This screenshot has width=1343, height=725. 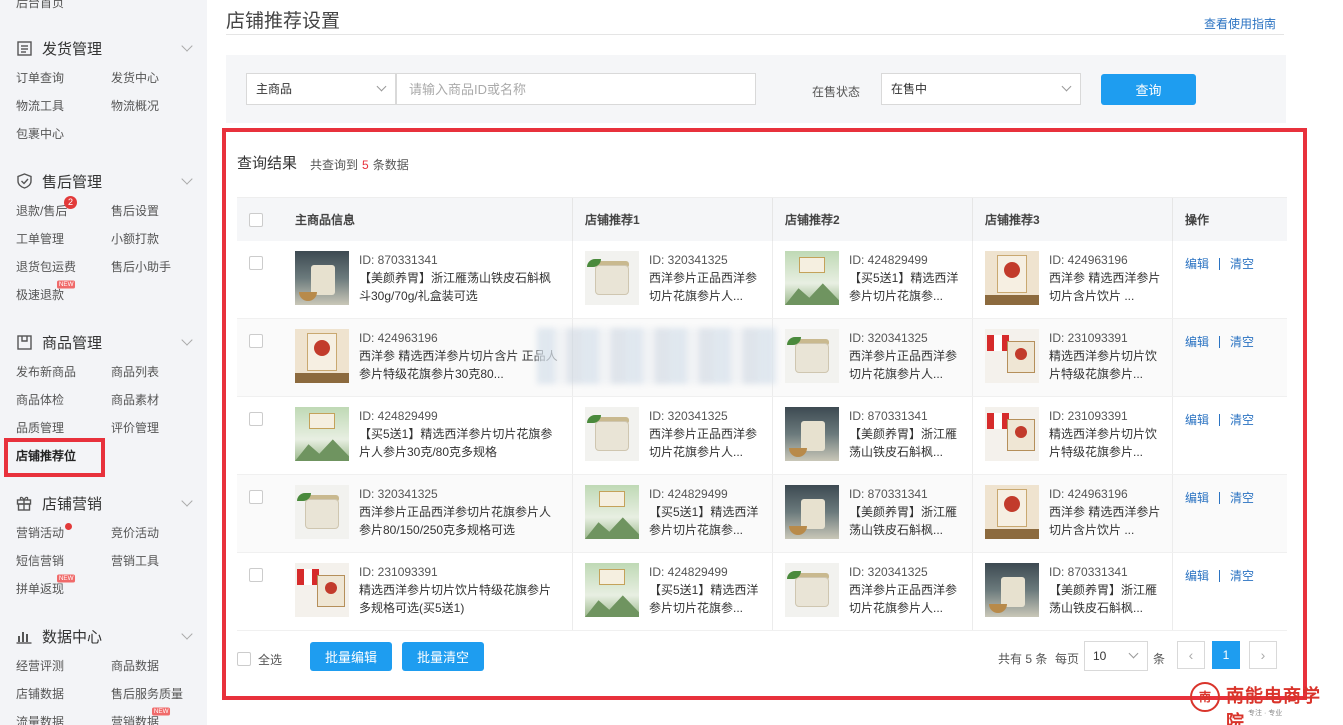 What do you see at coordinates (63, 267) in the screenshot?
I see `sidebar-item: 退货包运费` at bounding box center [63, 267].